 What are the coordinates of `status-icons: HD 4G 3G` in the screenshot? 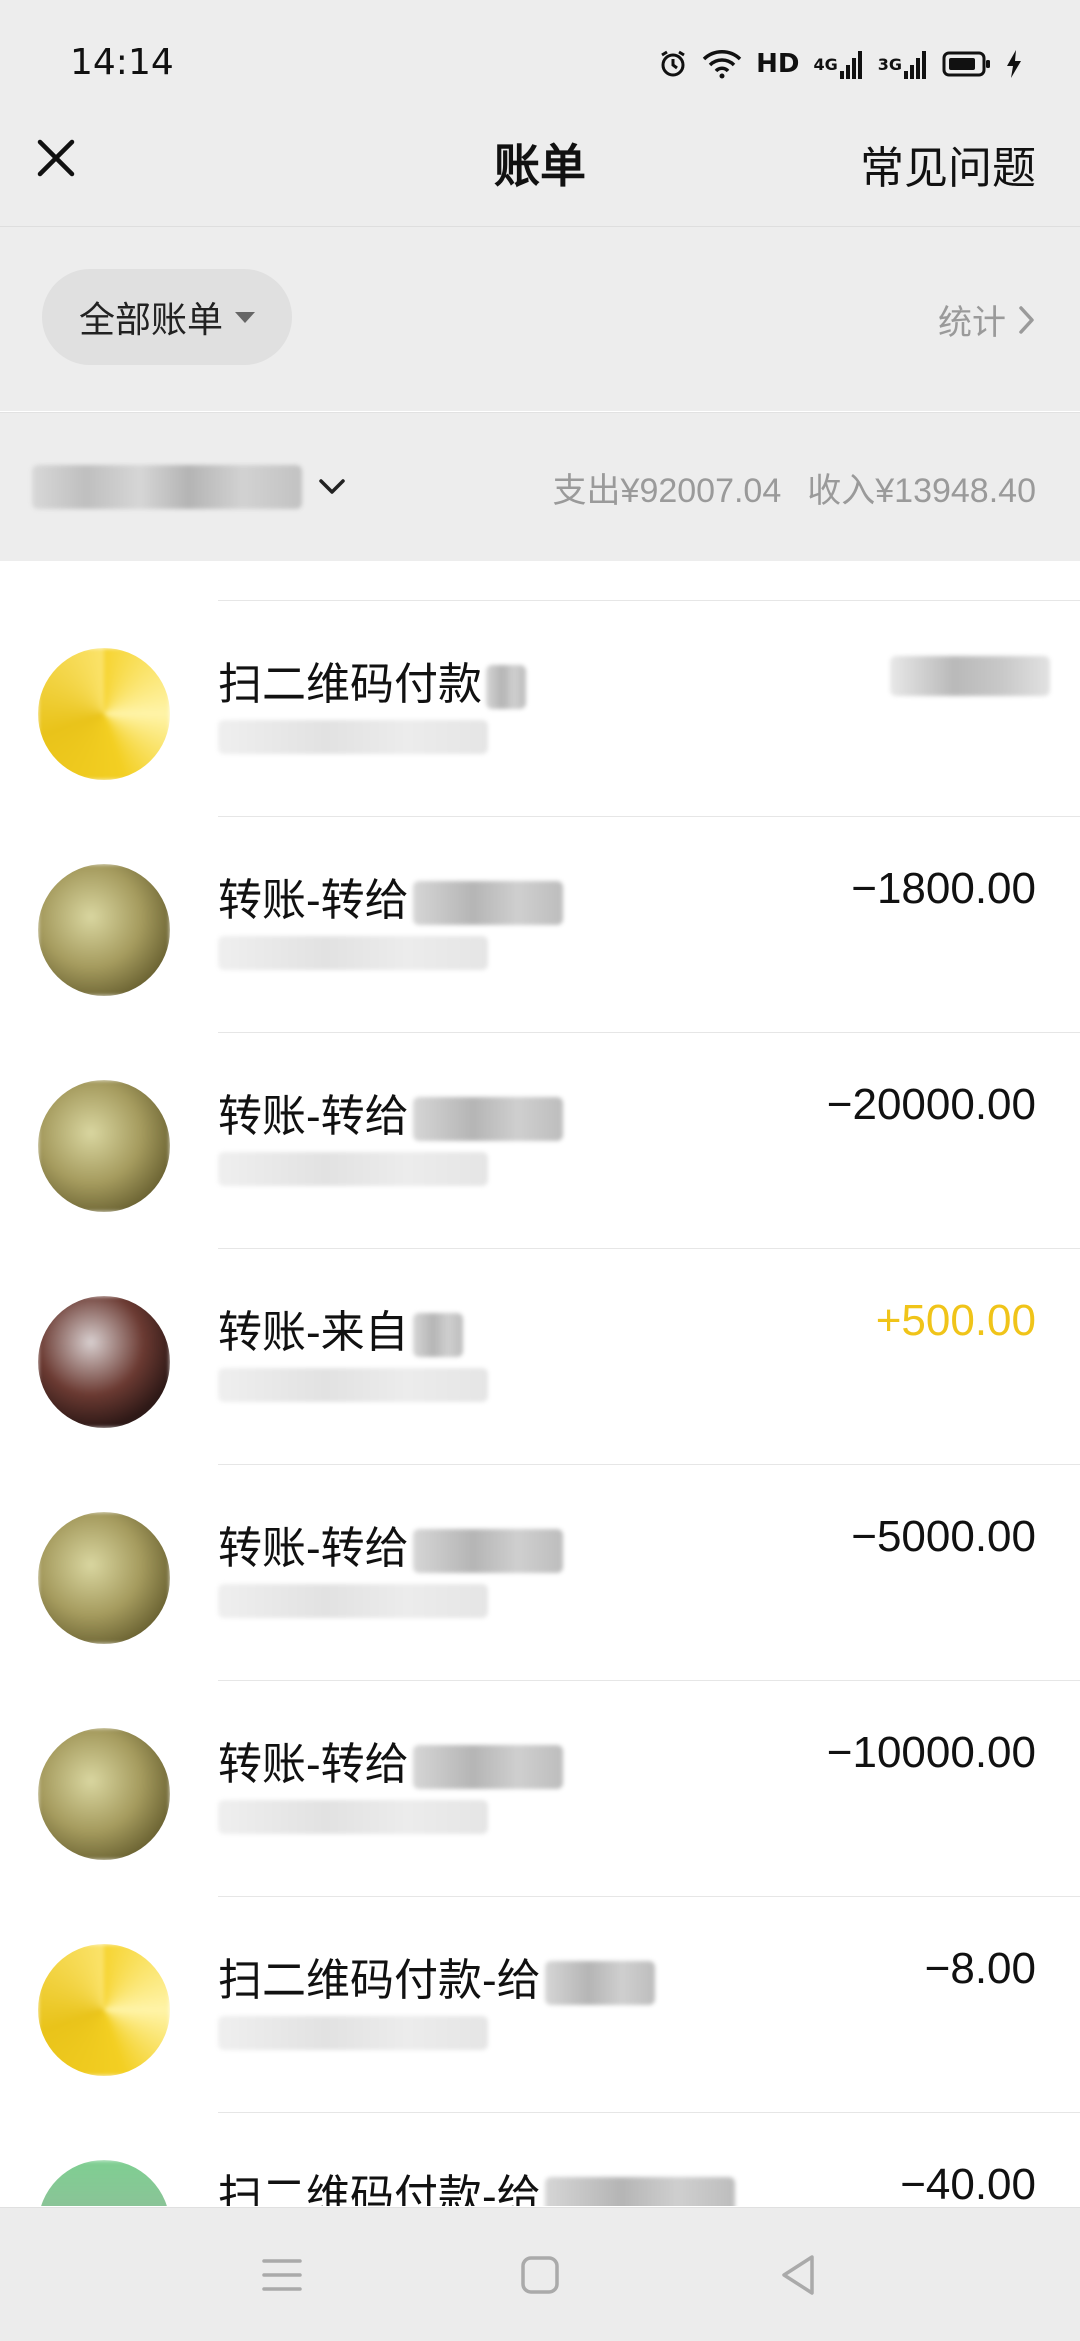 It's located at (840, 64).